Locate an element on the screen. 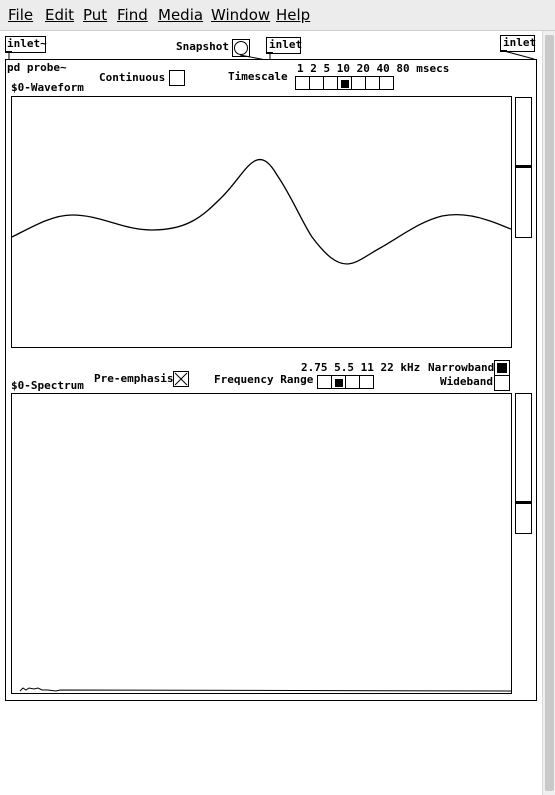 This screenshot has height=795, width=555. continuous-label: Continuous is located at coordinates (132, 77).